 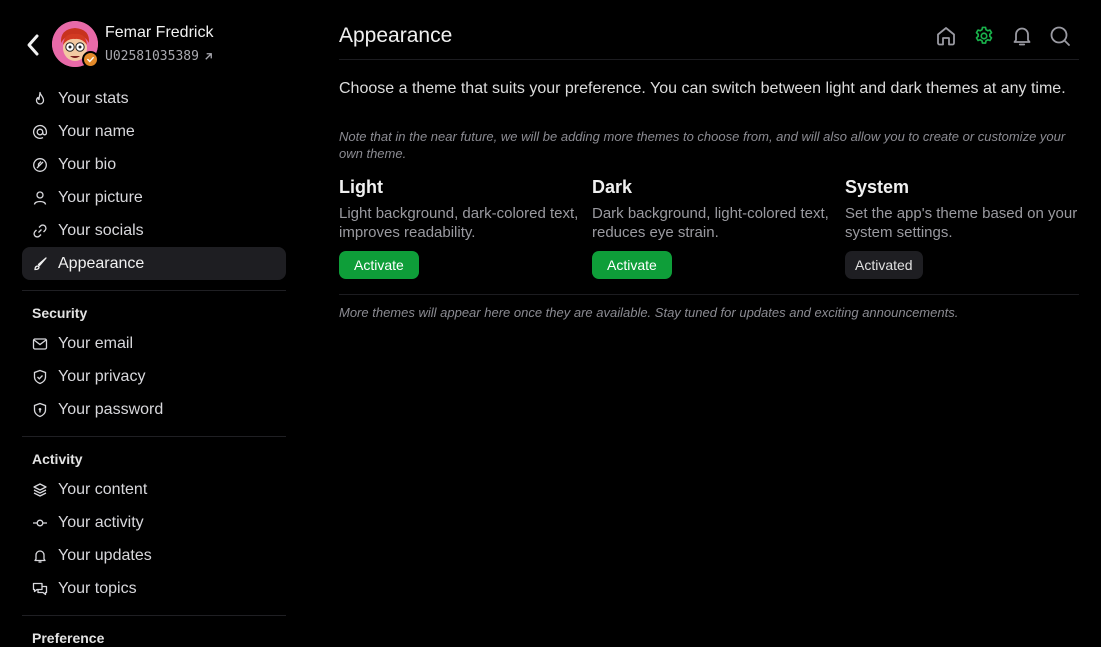 I want to click on sidebar-item-label: Your updates, so click(x=105, y=555).